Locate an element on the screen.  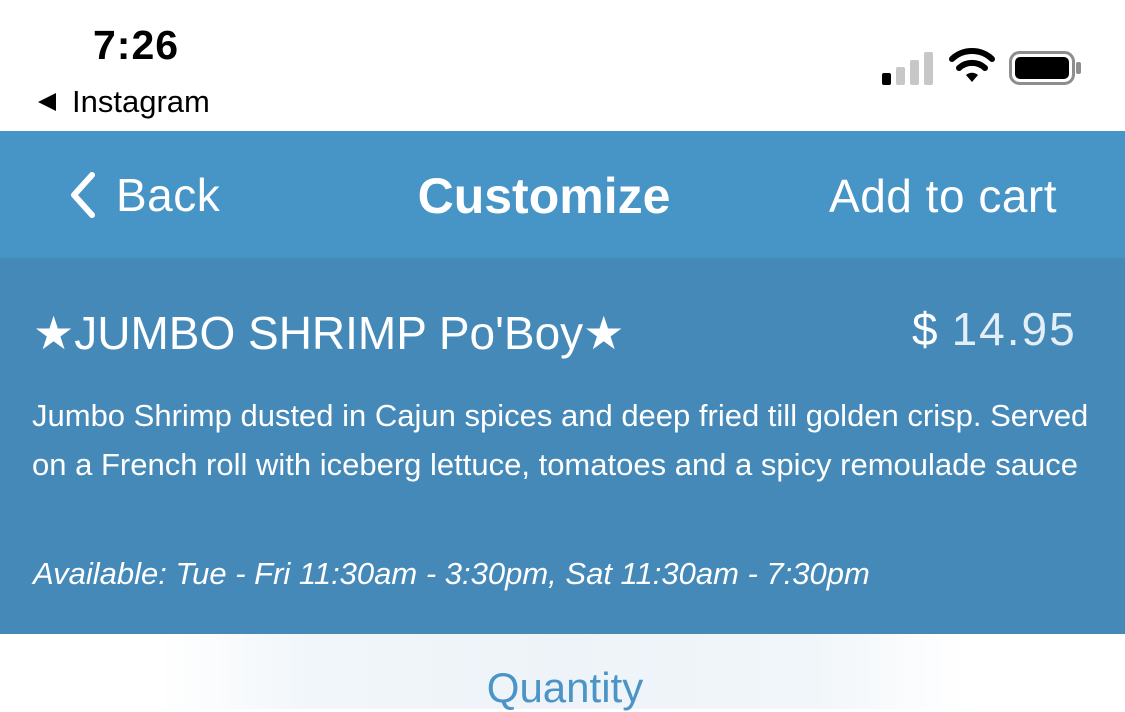
battery-icon is located at coordinates (1045, 68).